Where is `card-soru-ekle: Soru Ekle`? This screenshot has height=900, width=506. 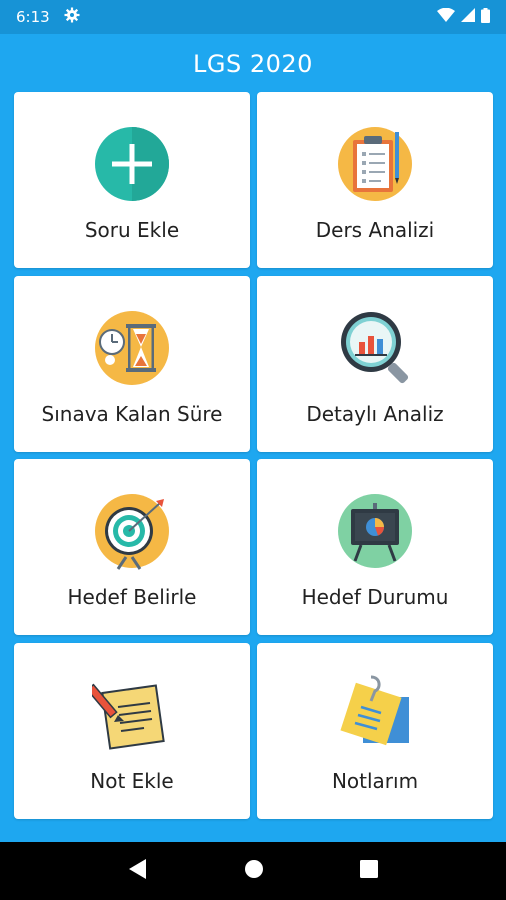 card-soru-ekle: Soru Ekle is located at coordinates (132, 180).